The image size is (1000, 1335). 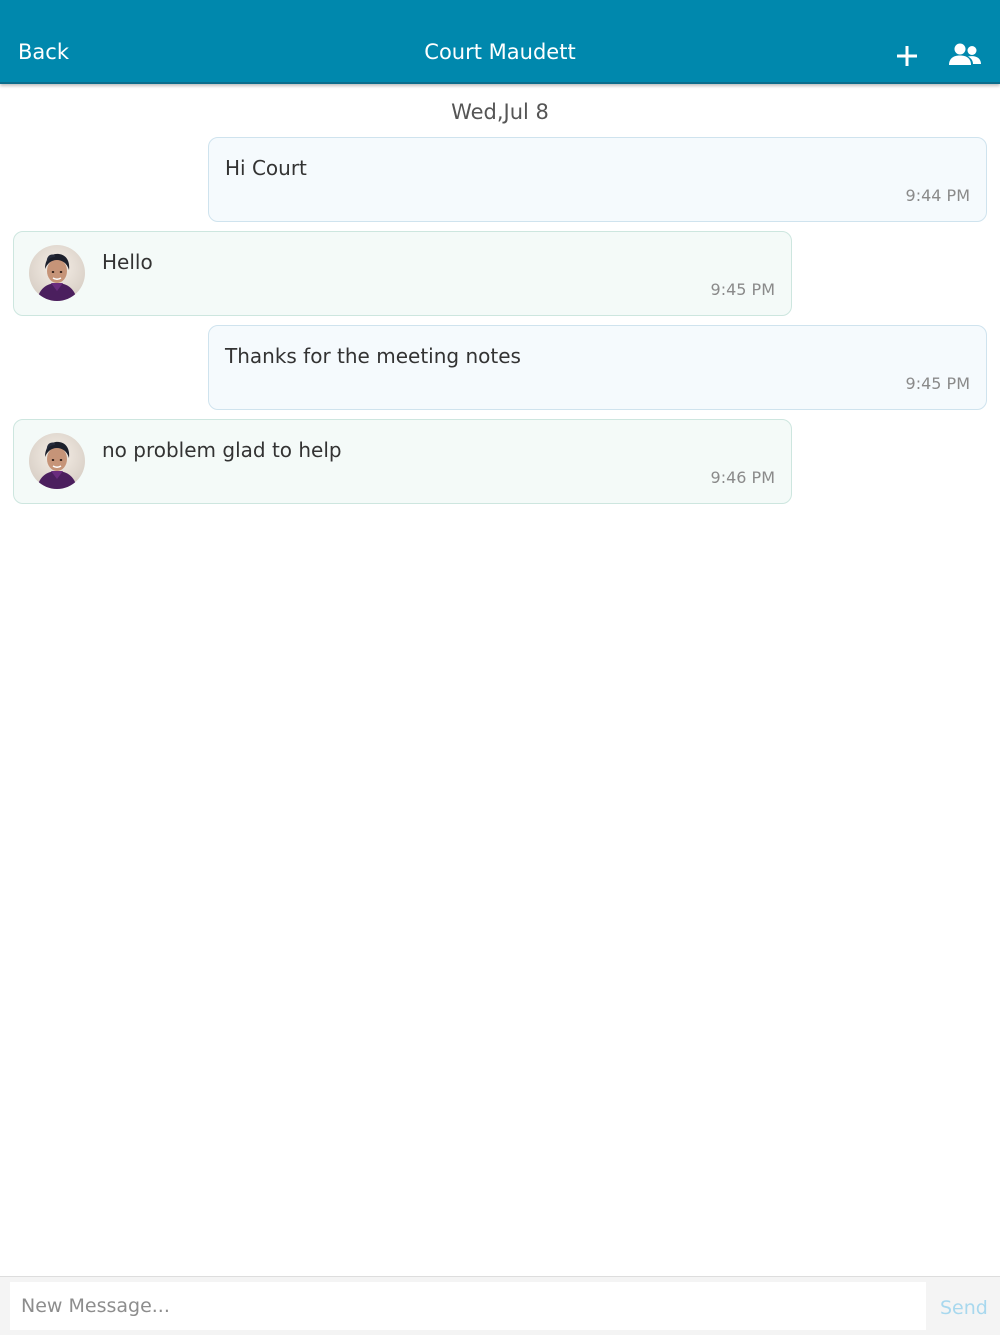 I want to click on conversation-title: Court Maudett, so click(x=500, y=52).